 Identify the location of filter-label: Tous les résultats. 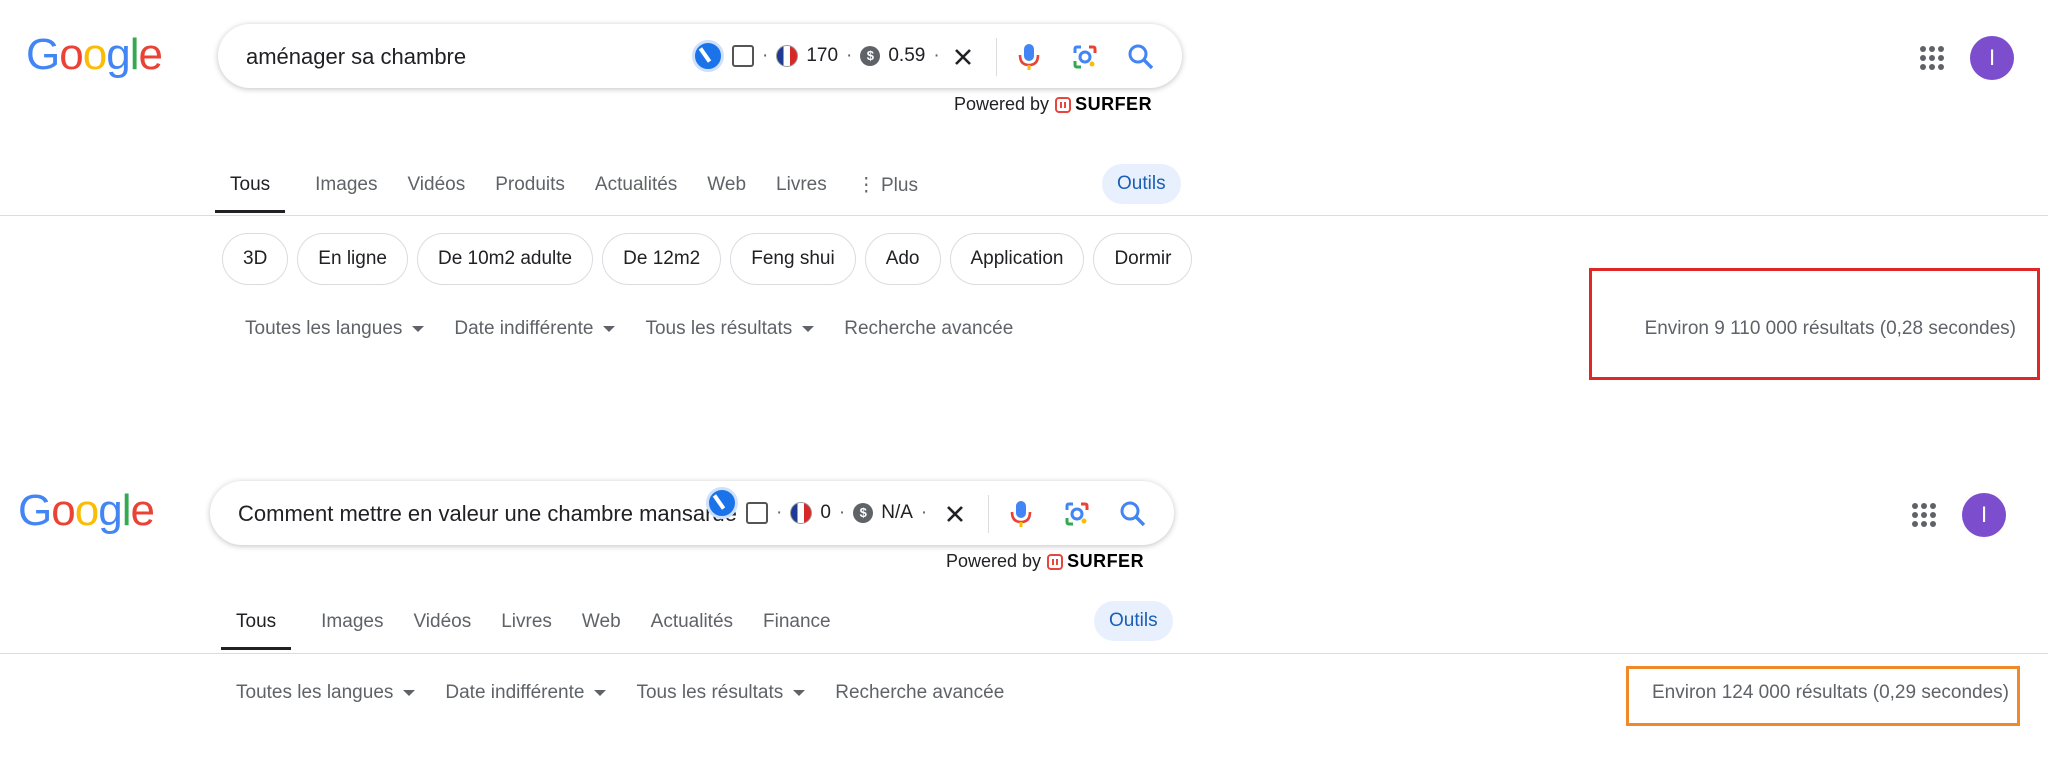
(710, 692).